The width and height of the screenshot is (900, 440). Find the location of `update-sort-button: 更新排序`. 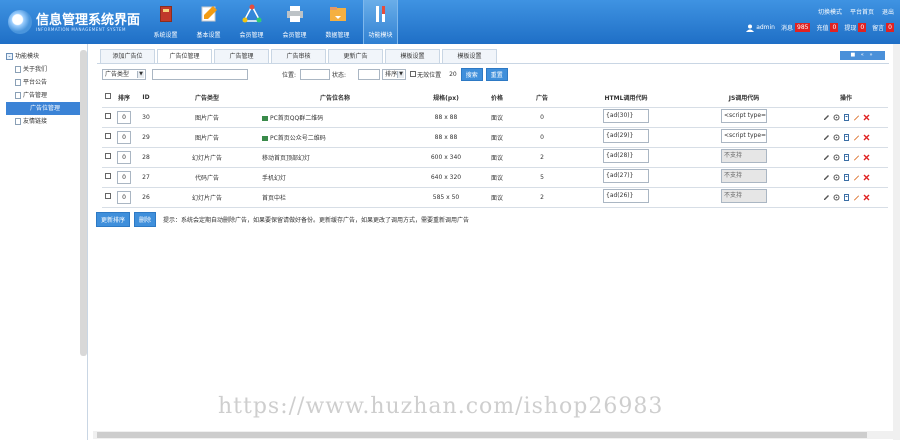

update-sort-button: 更新排序 is located at coordinates (113, 219).